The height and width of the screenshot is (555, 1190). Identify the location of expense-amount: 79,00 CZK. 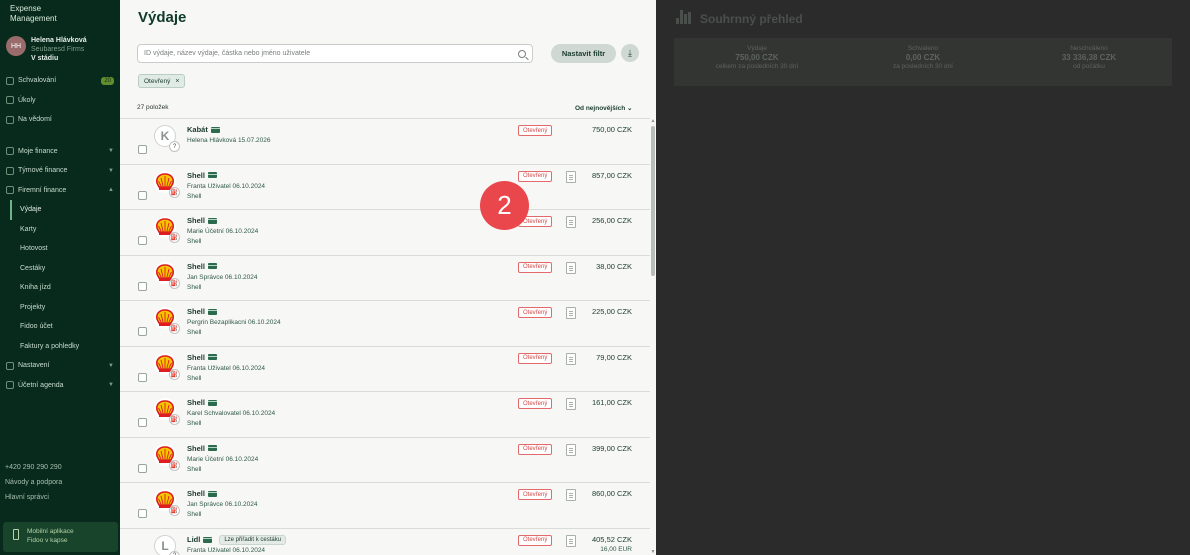
(614, 357).